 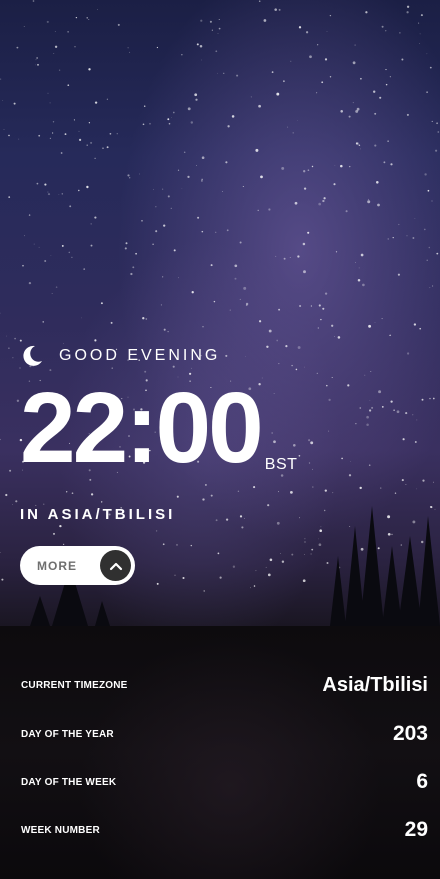 I want to click on detail-label: WEEK NUMBER, so click(x=60, y=830).